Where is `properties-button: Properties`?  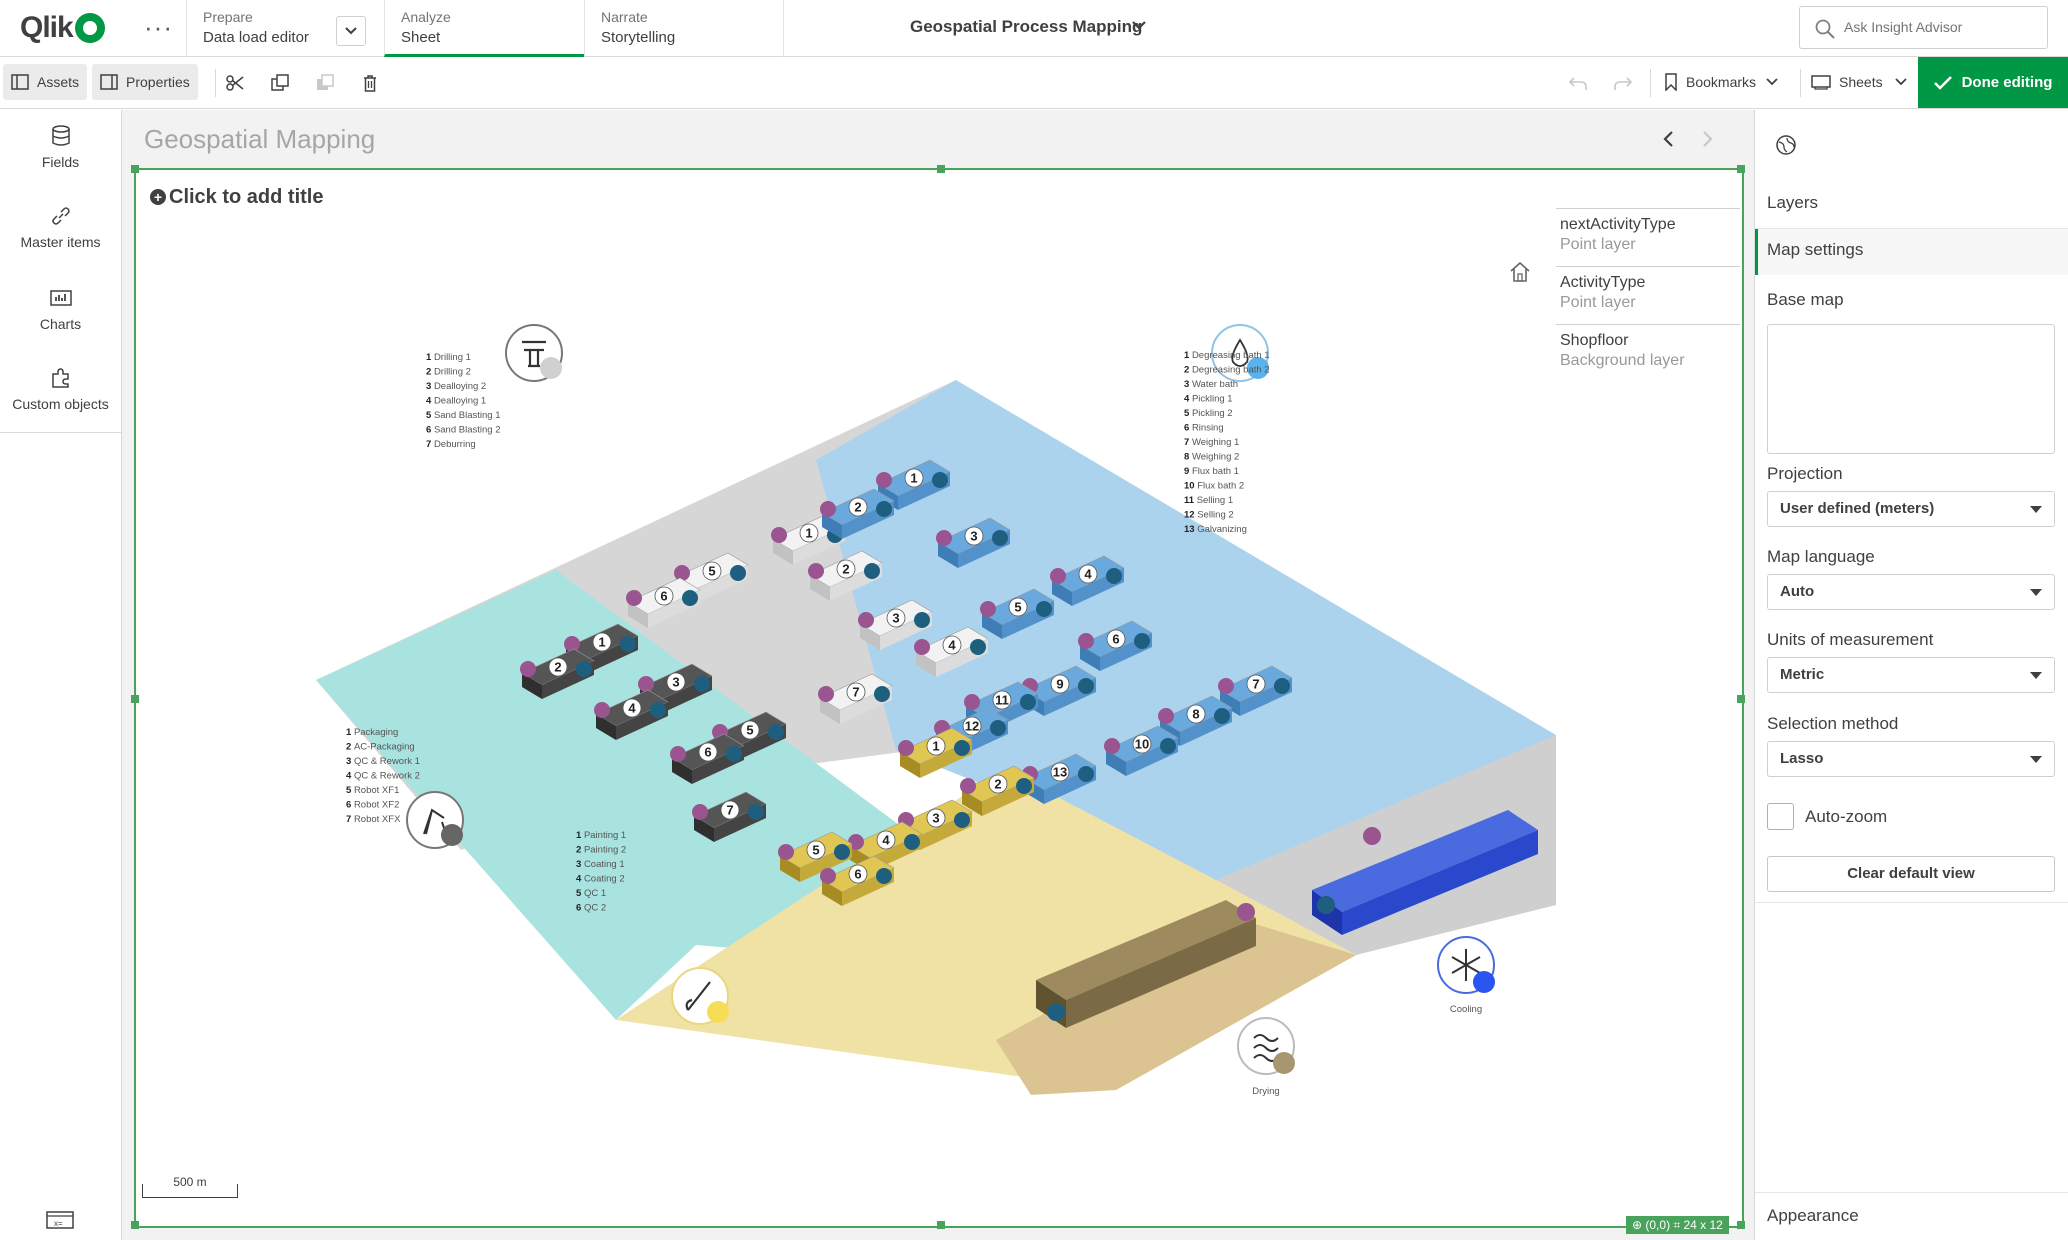
properties-button: Properties is located at coordinates (145, 82).